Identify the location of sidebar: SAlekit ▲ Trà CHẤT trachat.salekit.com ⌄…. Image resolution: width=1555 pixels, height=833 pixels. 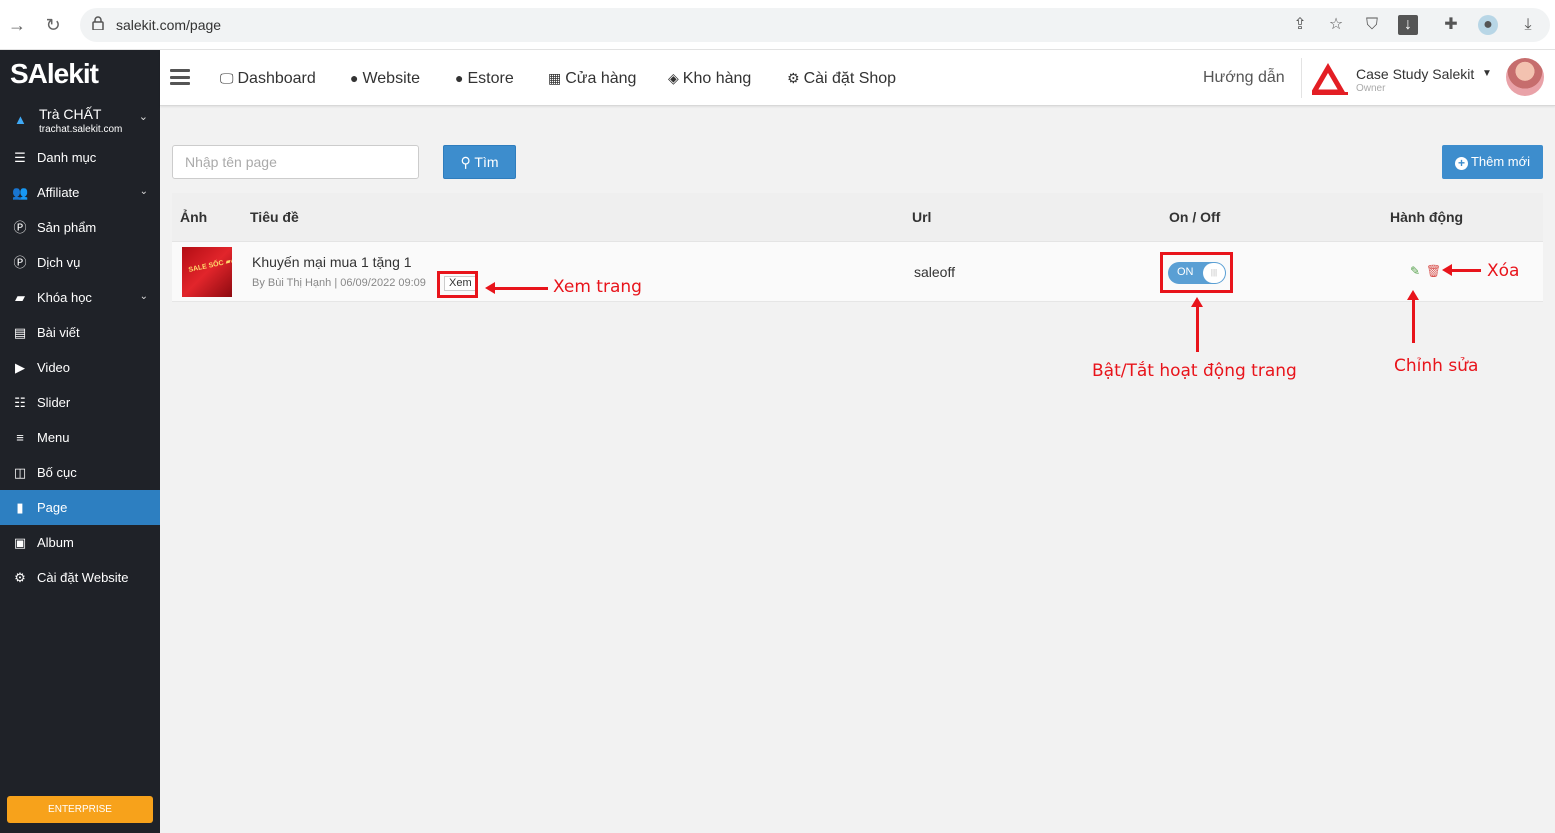
(80, 441).